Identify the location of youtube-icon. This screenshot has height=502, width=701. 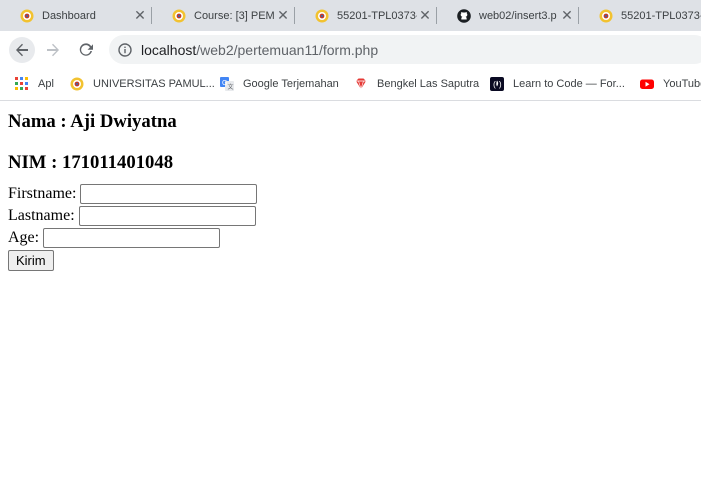
(647, 84).